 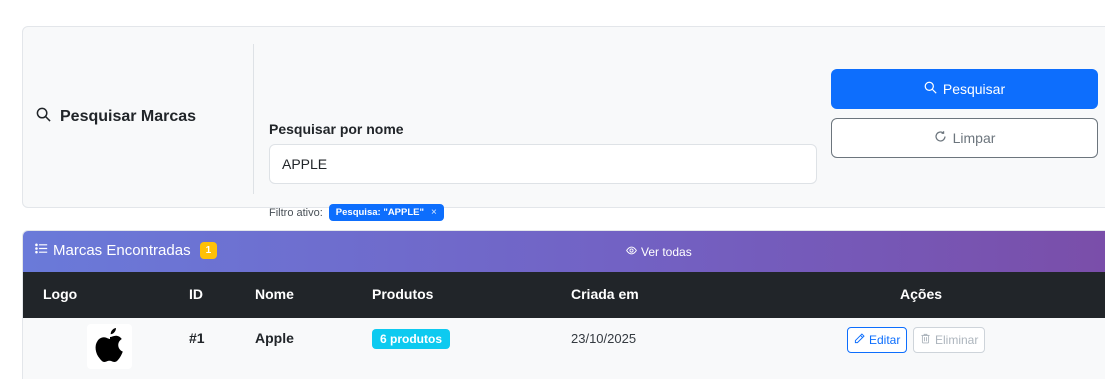 I want to click on results-title: Marcas Encontradas 1, so click(x=126, y=250).